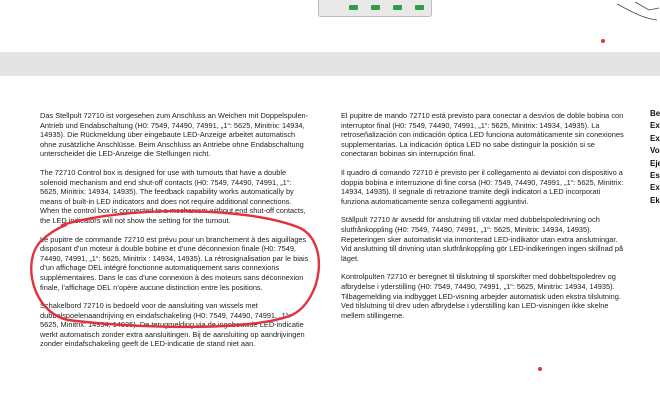  I want to click on right-heading: Ek, so click(655, 200).